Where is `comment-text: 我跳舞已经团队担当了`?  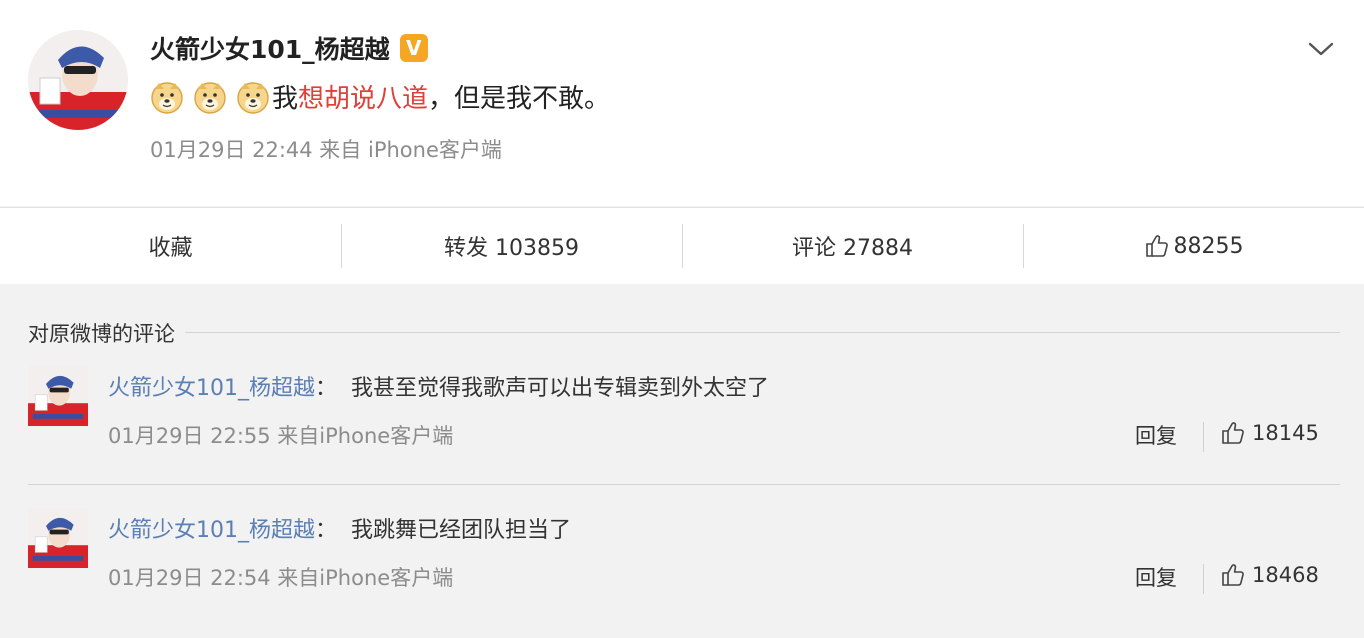 comment-text: 我跳舞已经团队担当了 is located at coordinates (461, 530).